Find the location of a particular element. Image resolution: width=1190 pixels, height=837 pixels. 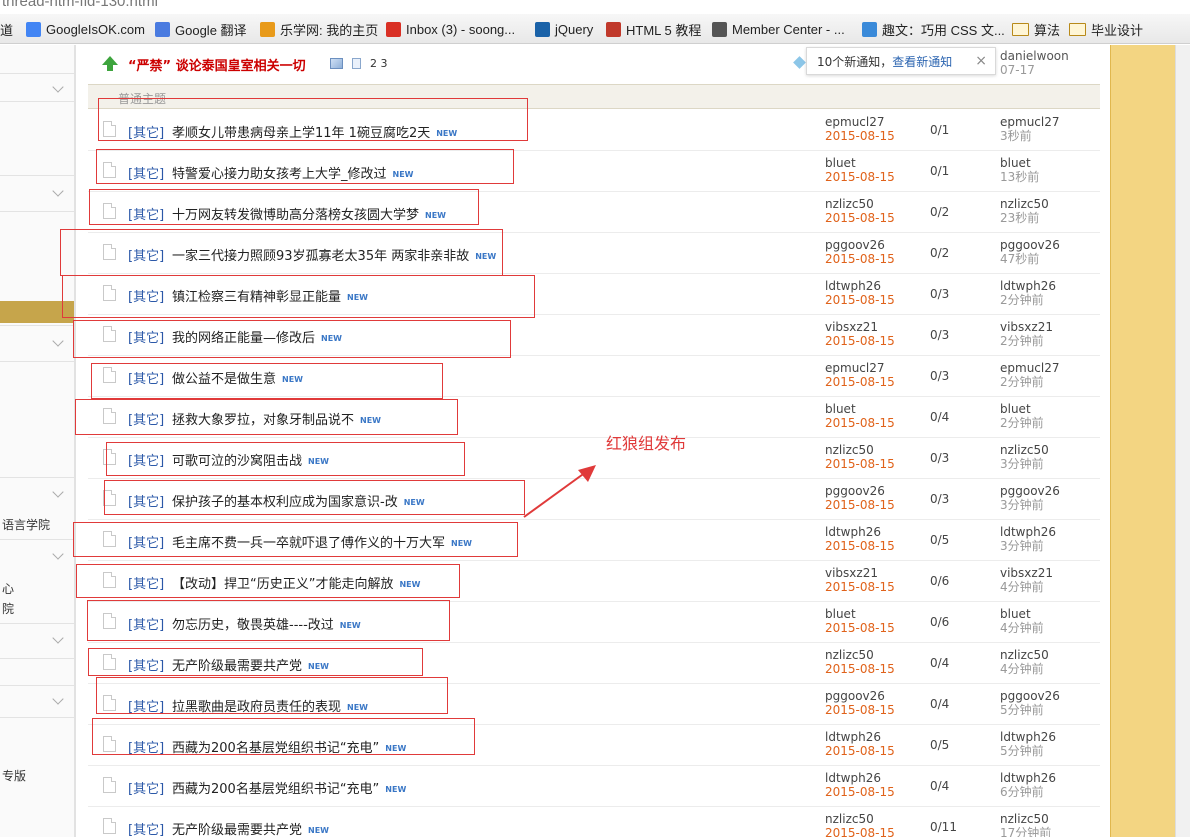

bookmark-3: 乐学网: 我的主页 is located at coordinates (319, 29).